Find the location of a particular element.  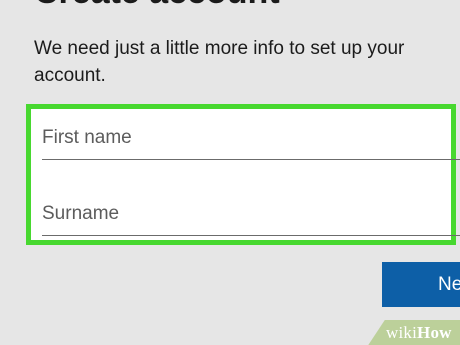

wikihow-watermark: wikiHow is located at coordinates (419, 333).